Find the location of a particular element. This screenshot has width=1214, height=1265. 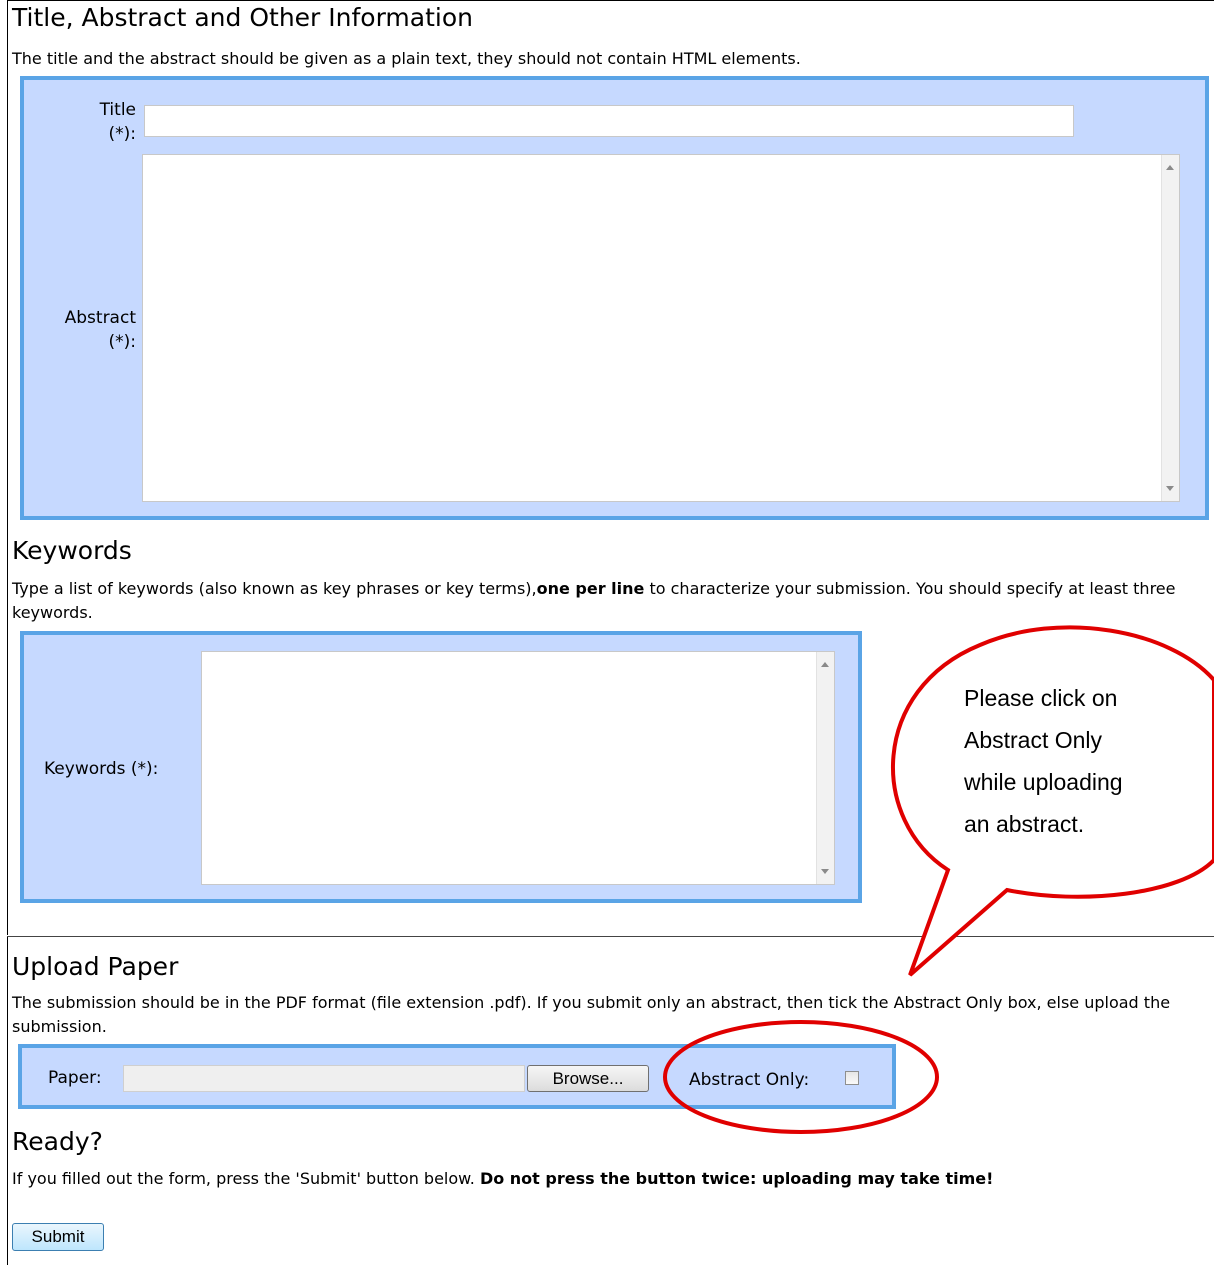

frame-top-border is located at coordinates (610, 0).